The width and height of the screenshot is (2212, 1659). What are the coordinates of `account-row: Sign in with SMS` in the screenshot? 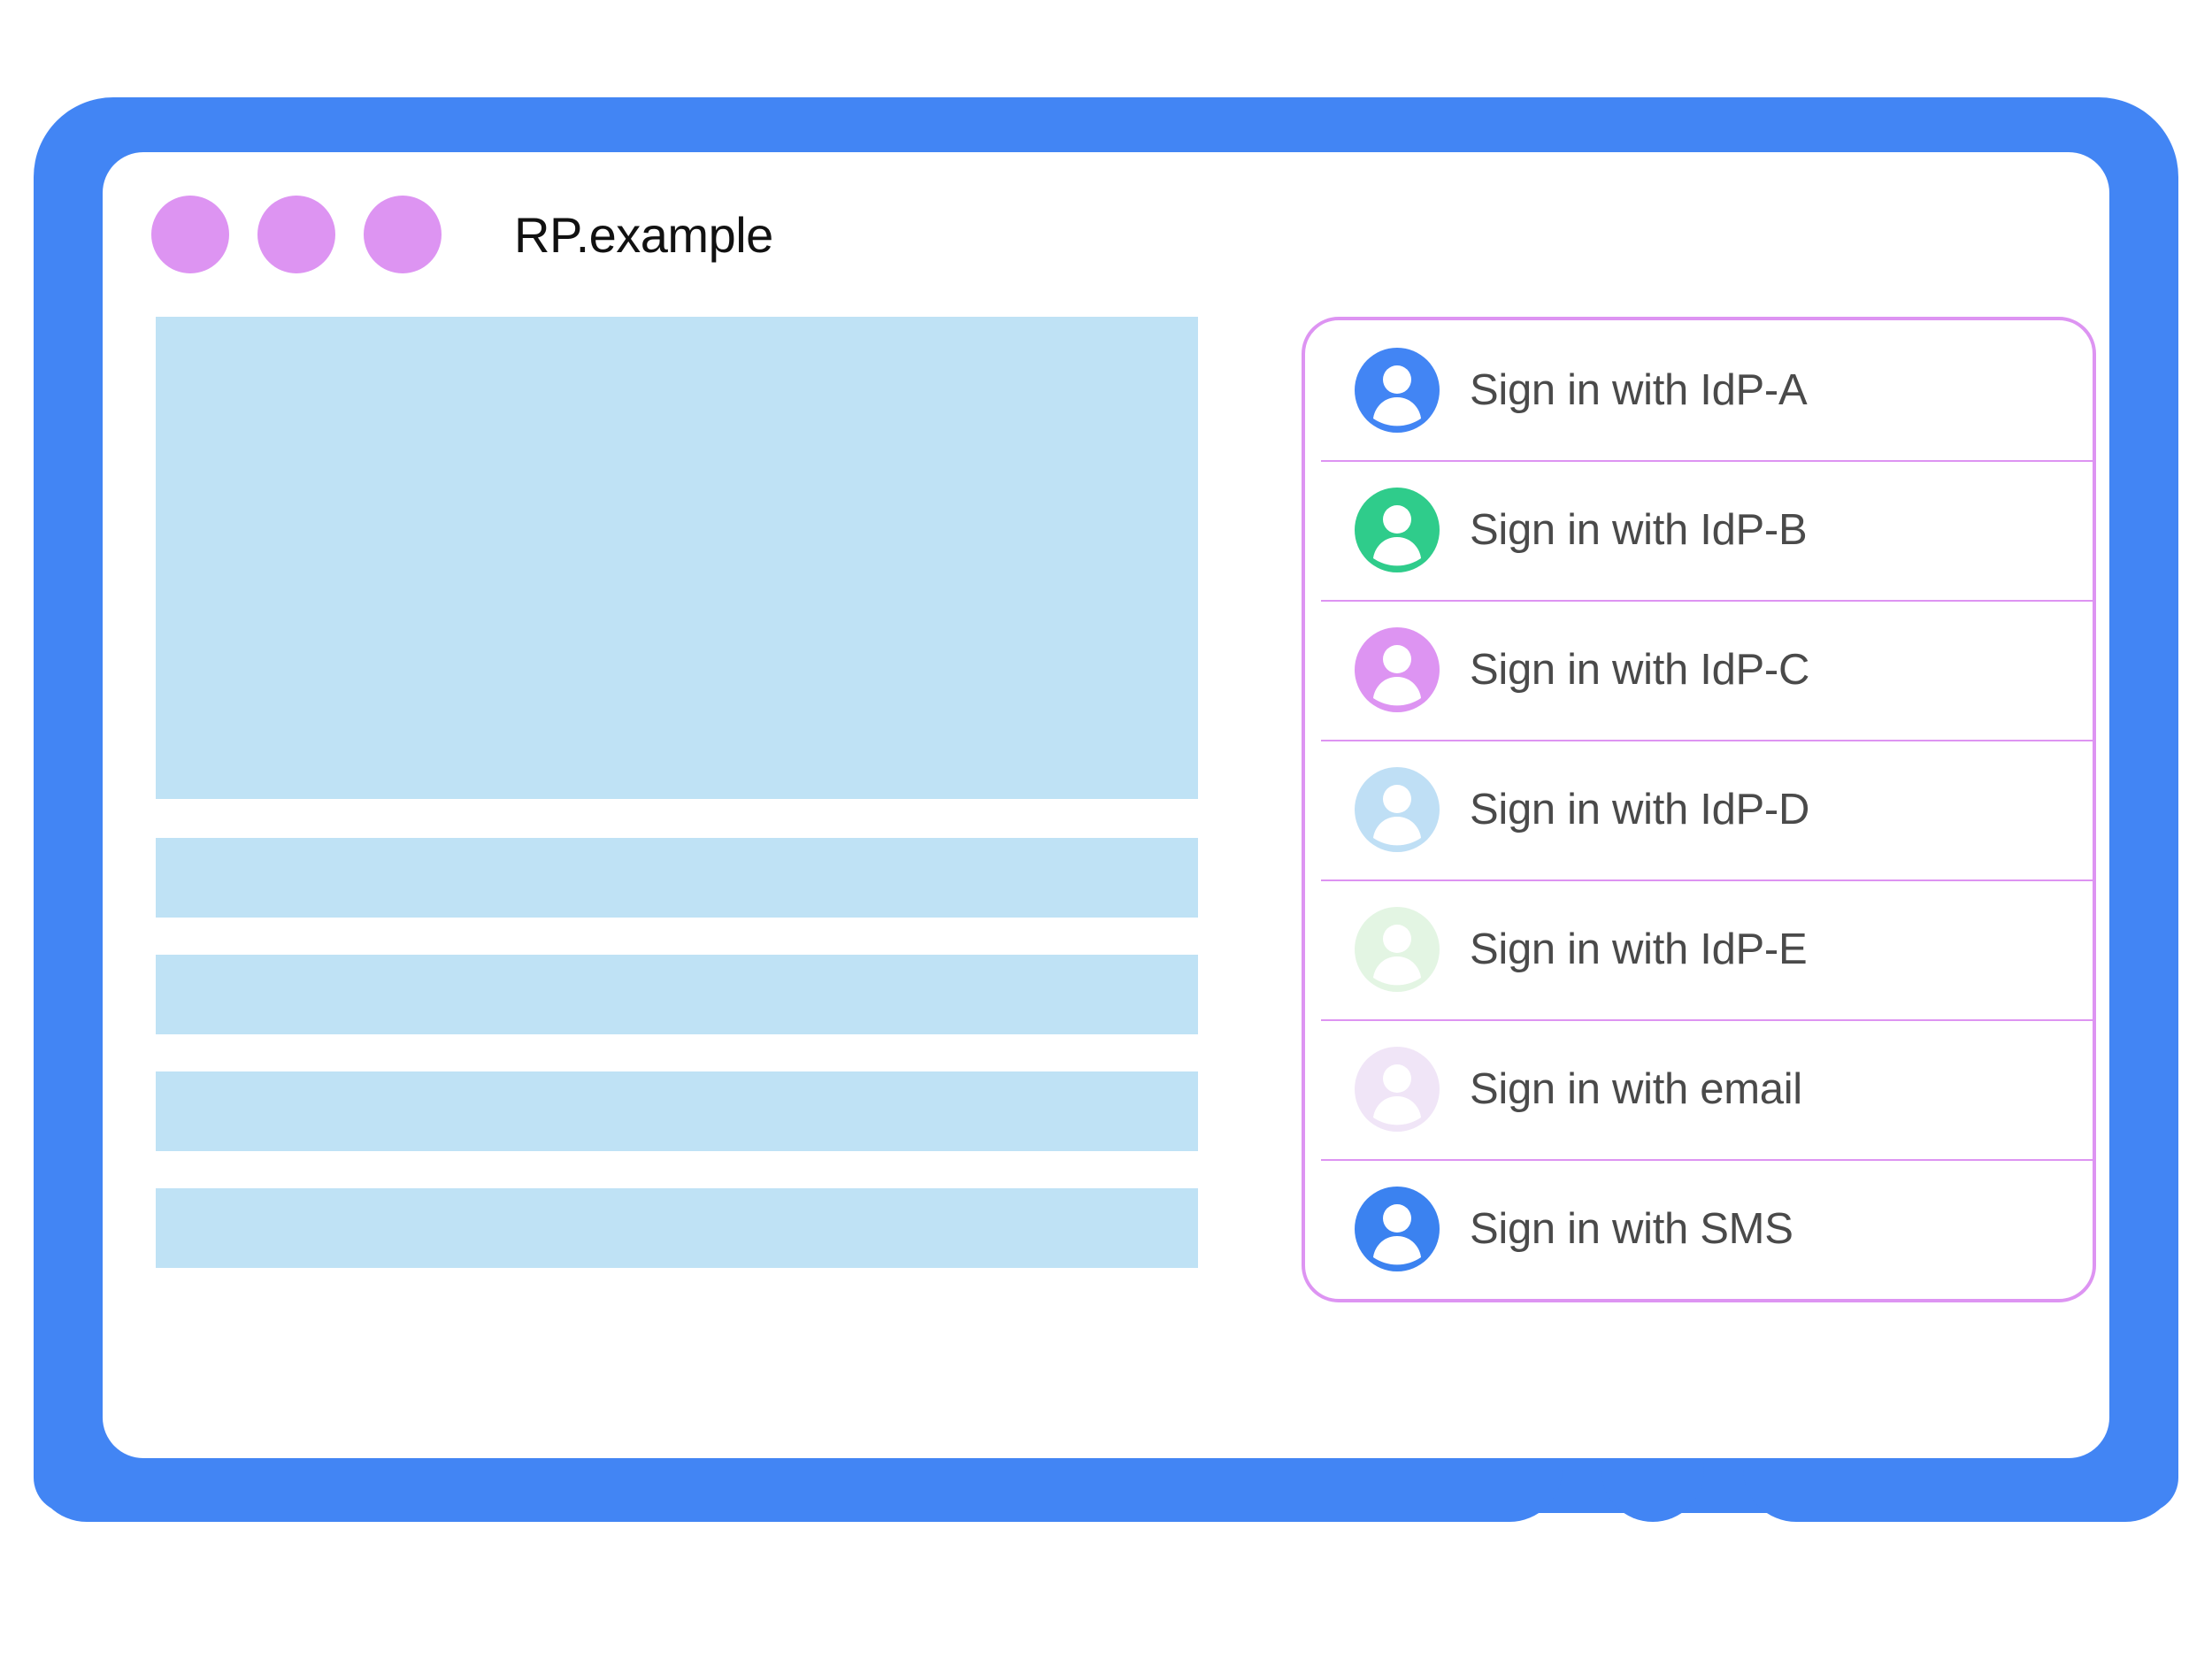 It's located at (1699, 1229).